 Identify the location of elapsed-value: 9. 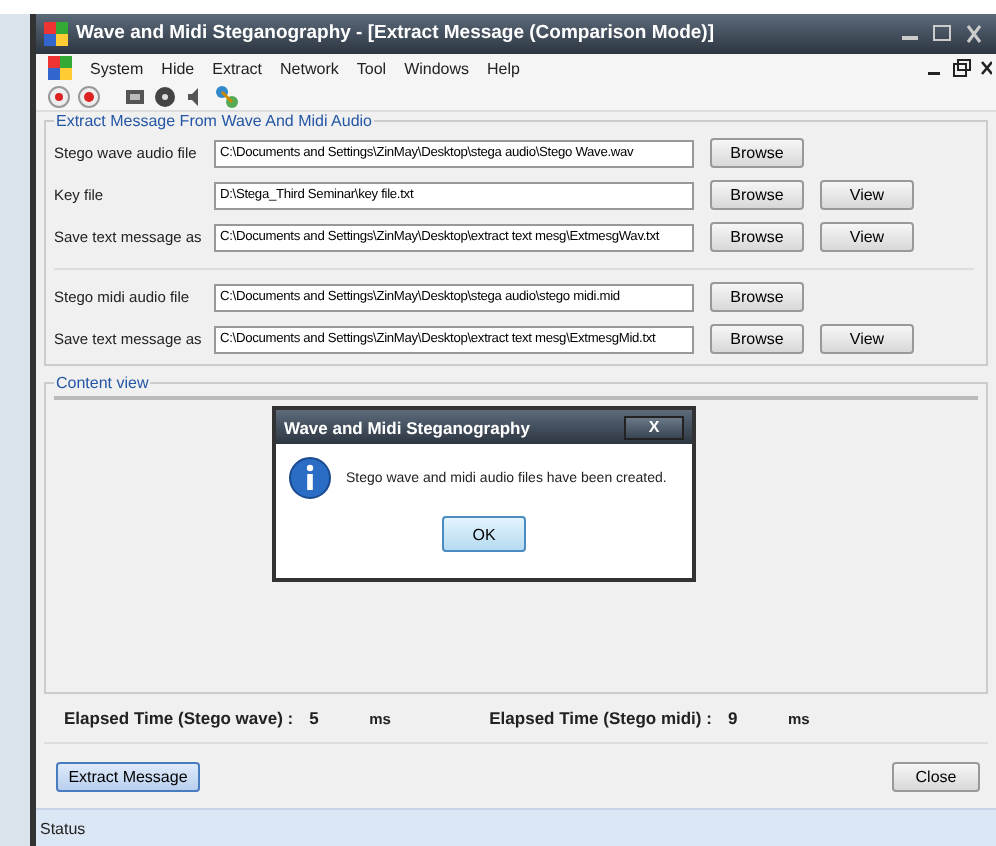
(733, 718).